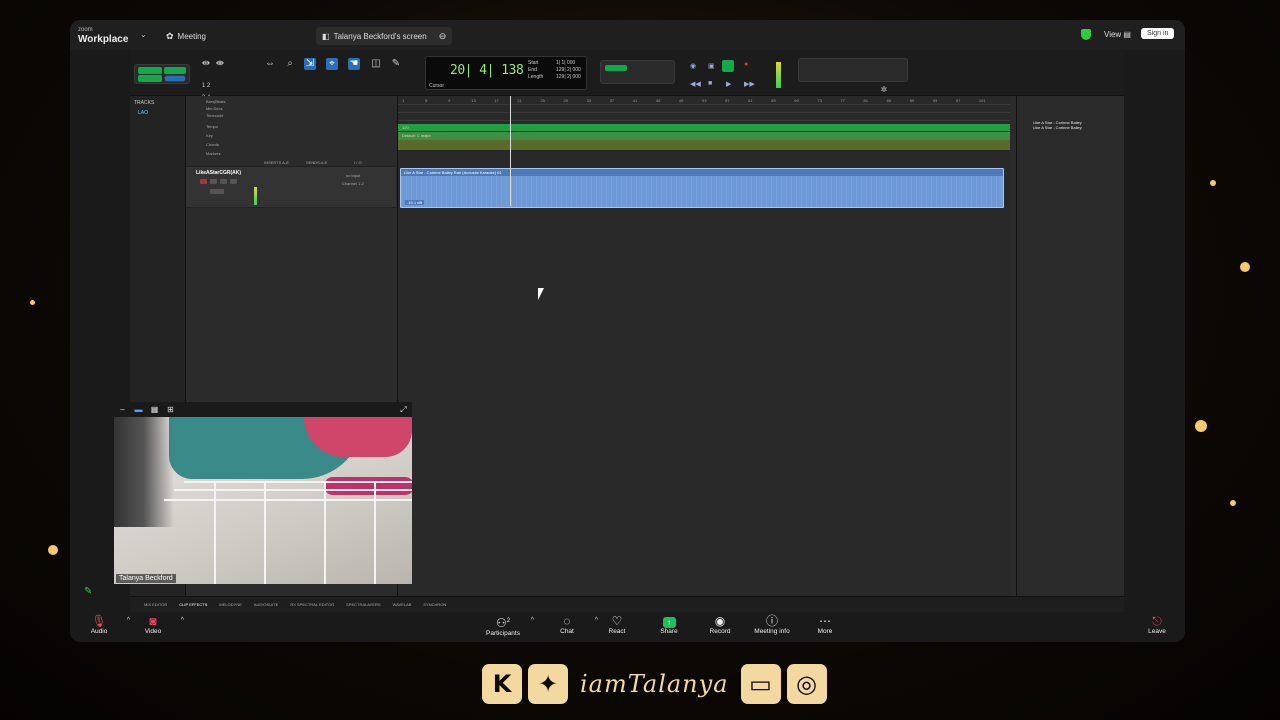 The height and width of the screenshot is (720, 1280). I want to click on cursor-label: Cursor, so click(437, 86).